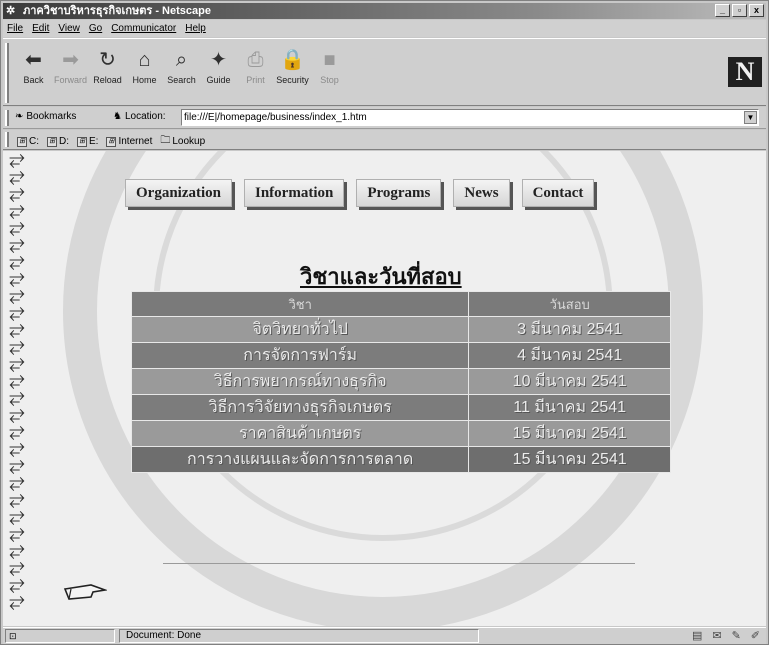 The image size is (769, 645). I want to click on toolbar-button-label: Print, so click(255, 80).